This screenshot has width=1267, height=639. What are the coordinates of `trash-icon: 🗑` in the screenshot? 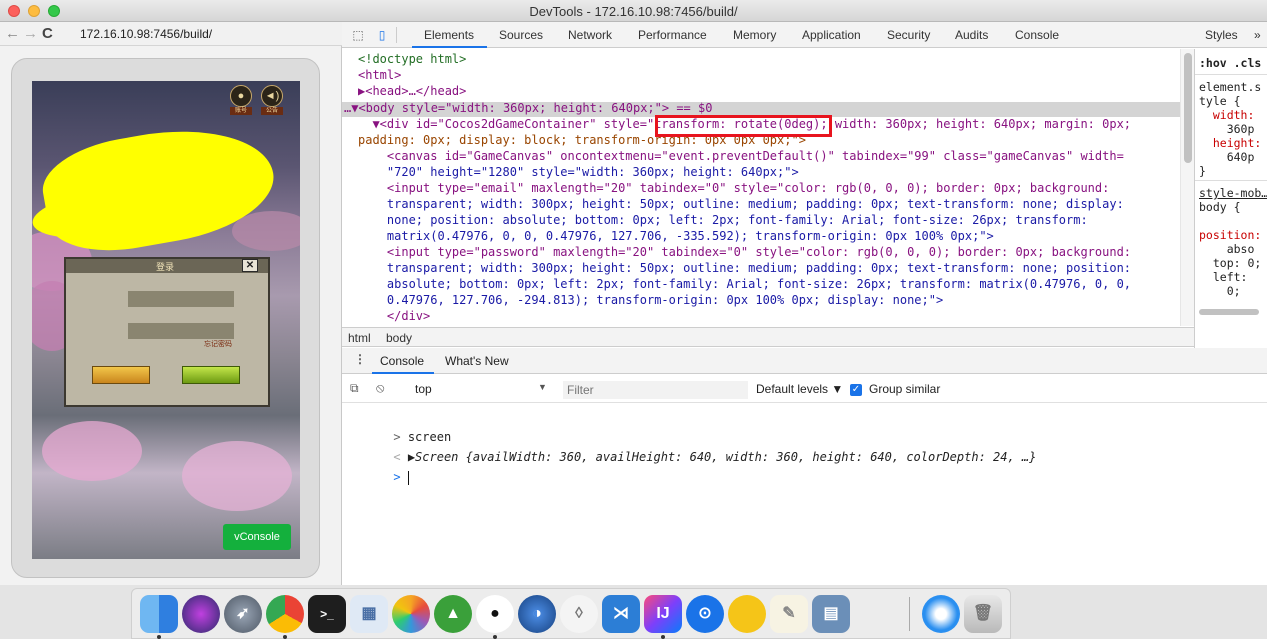 It's located at (983, 614).